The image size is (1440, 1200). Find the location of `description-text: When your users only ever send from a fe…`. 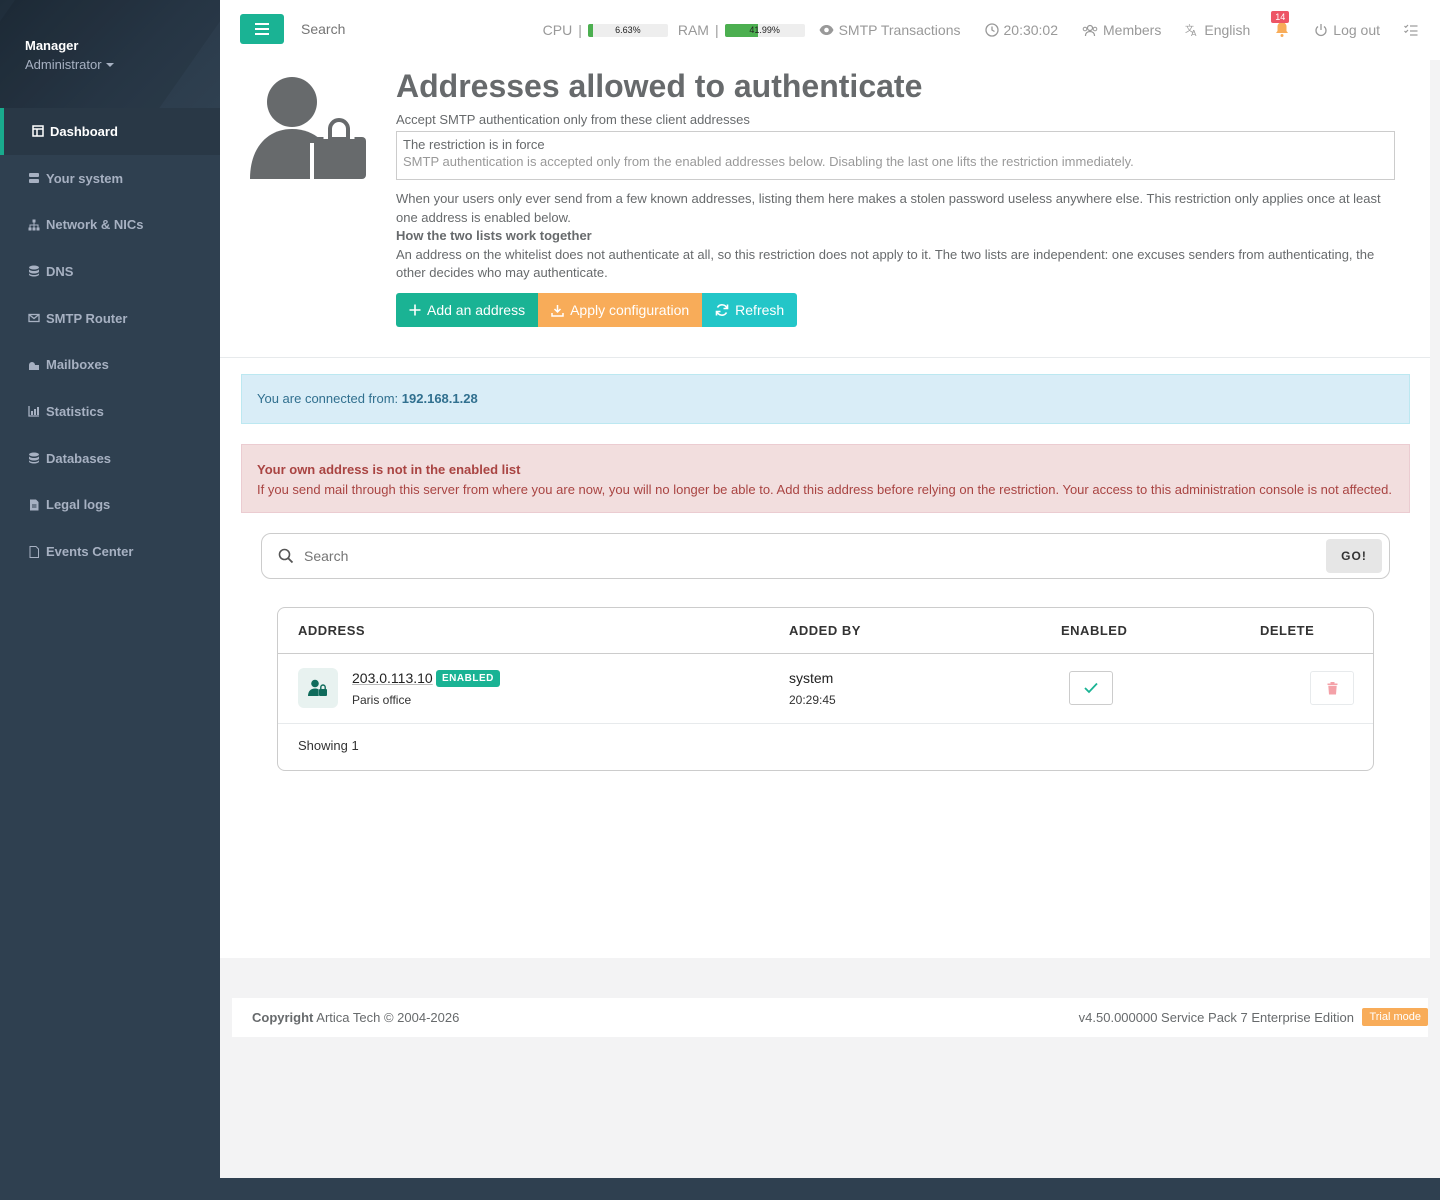

description-text: When your users only ever send from a fe… is located at coordinates (888, 208).